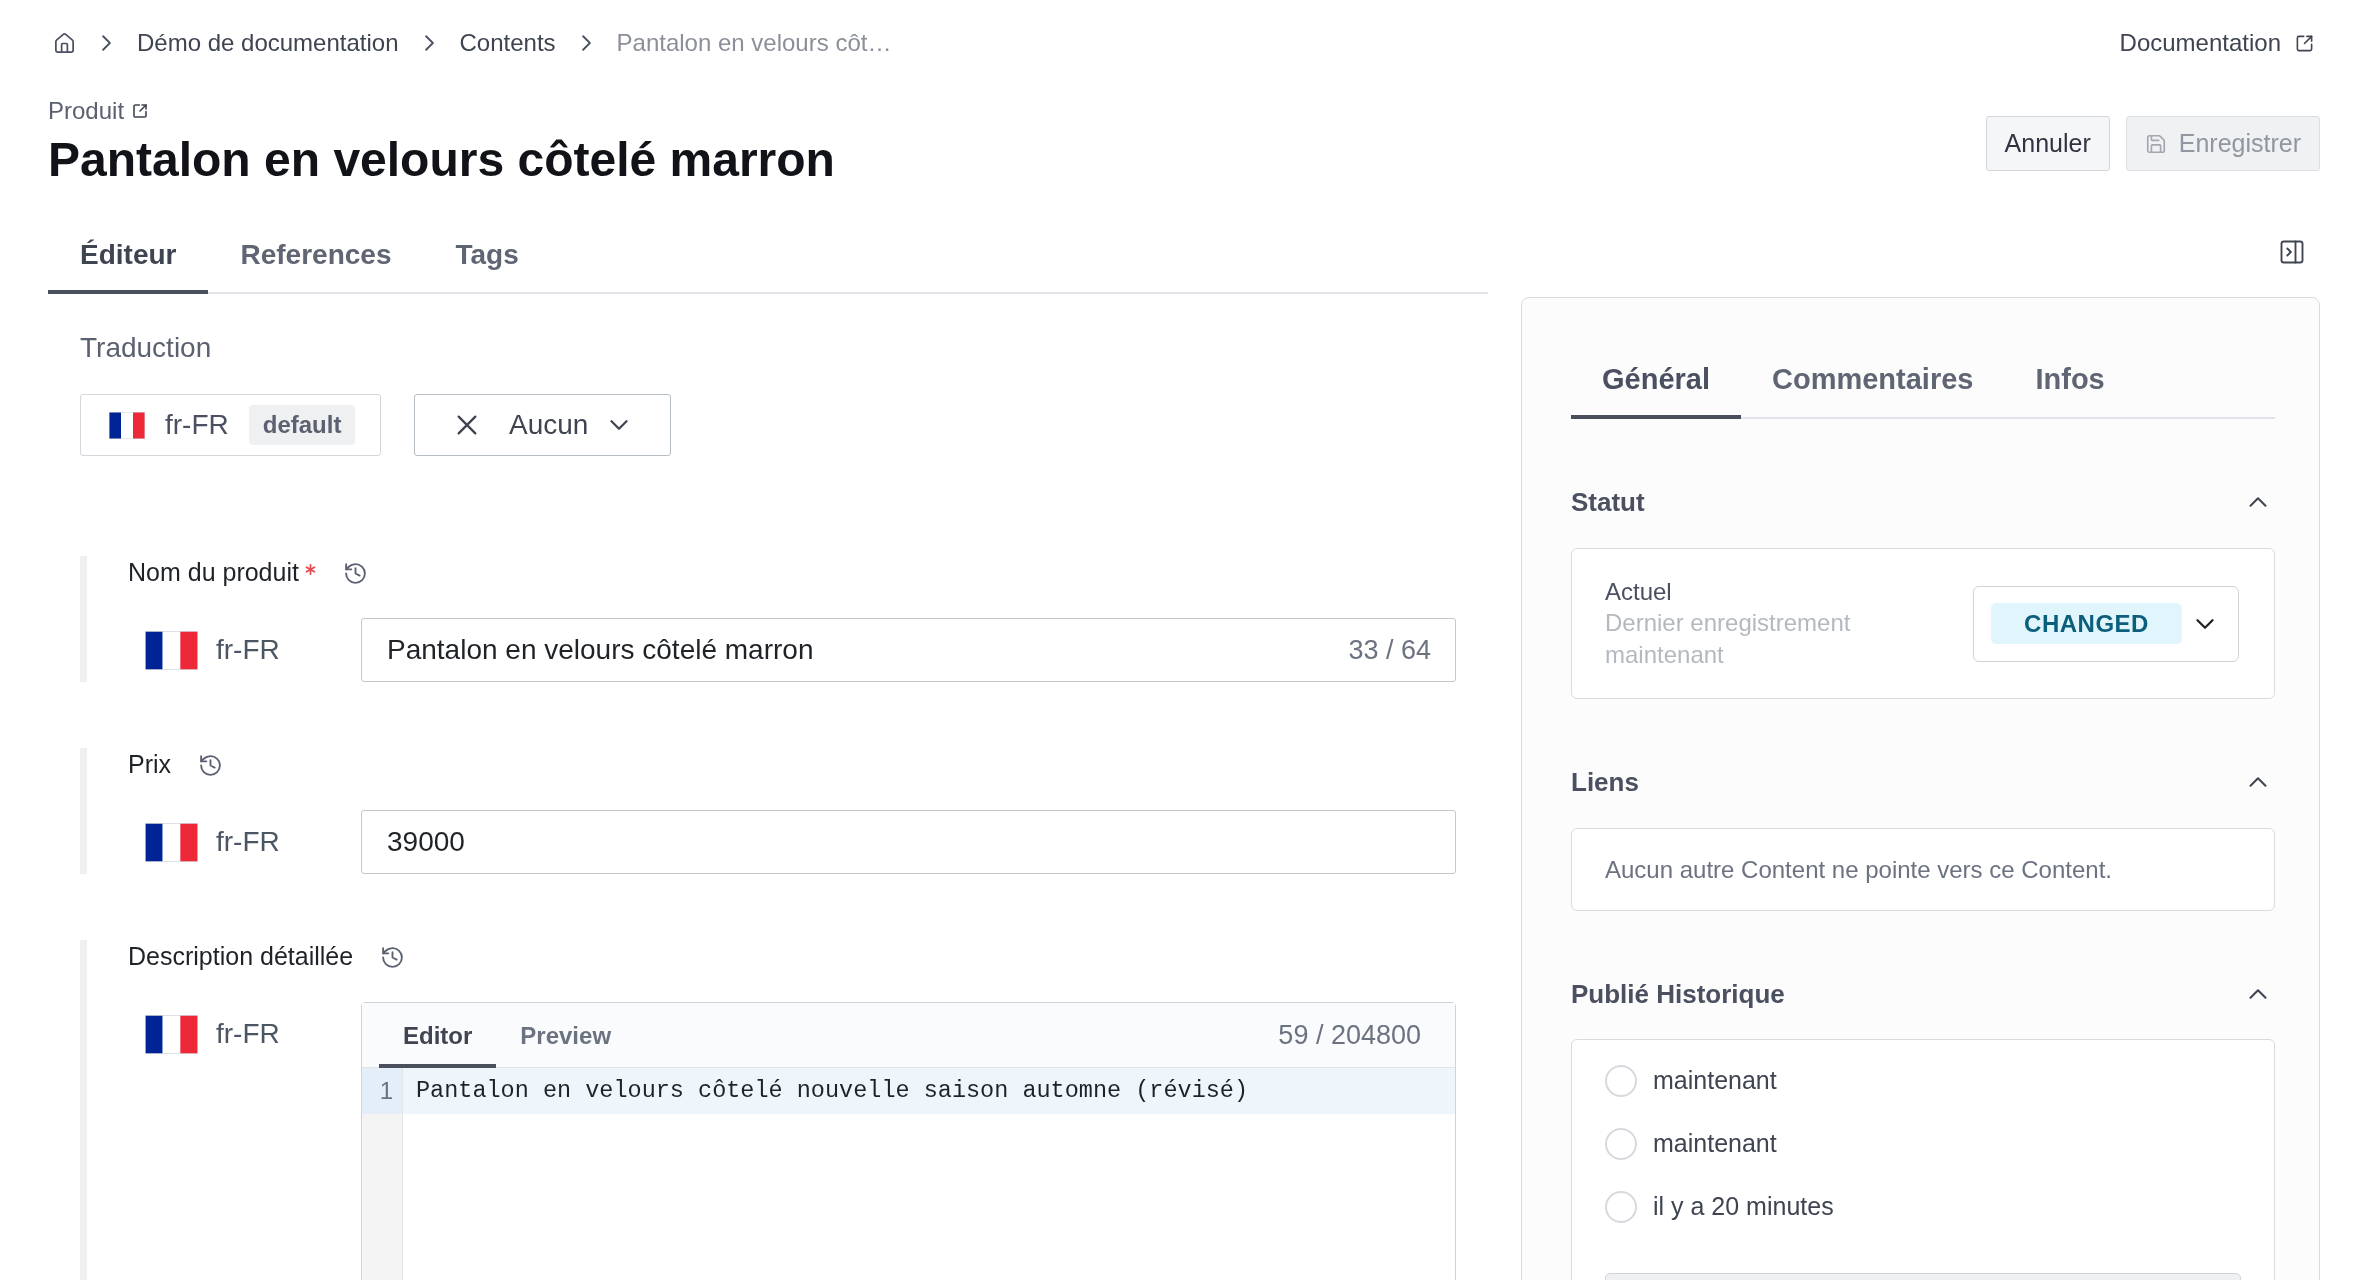 The image size is (2368, 1280). What do you see at coordinates (1873, 380) in the screenshot?
I see `tab: Commentaires` at bounding box center [1873, 380].